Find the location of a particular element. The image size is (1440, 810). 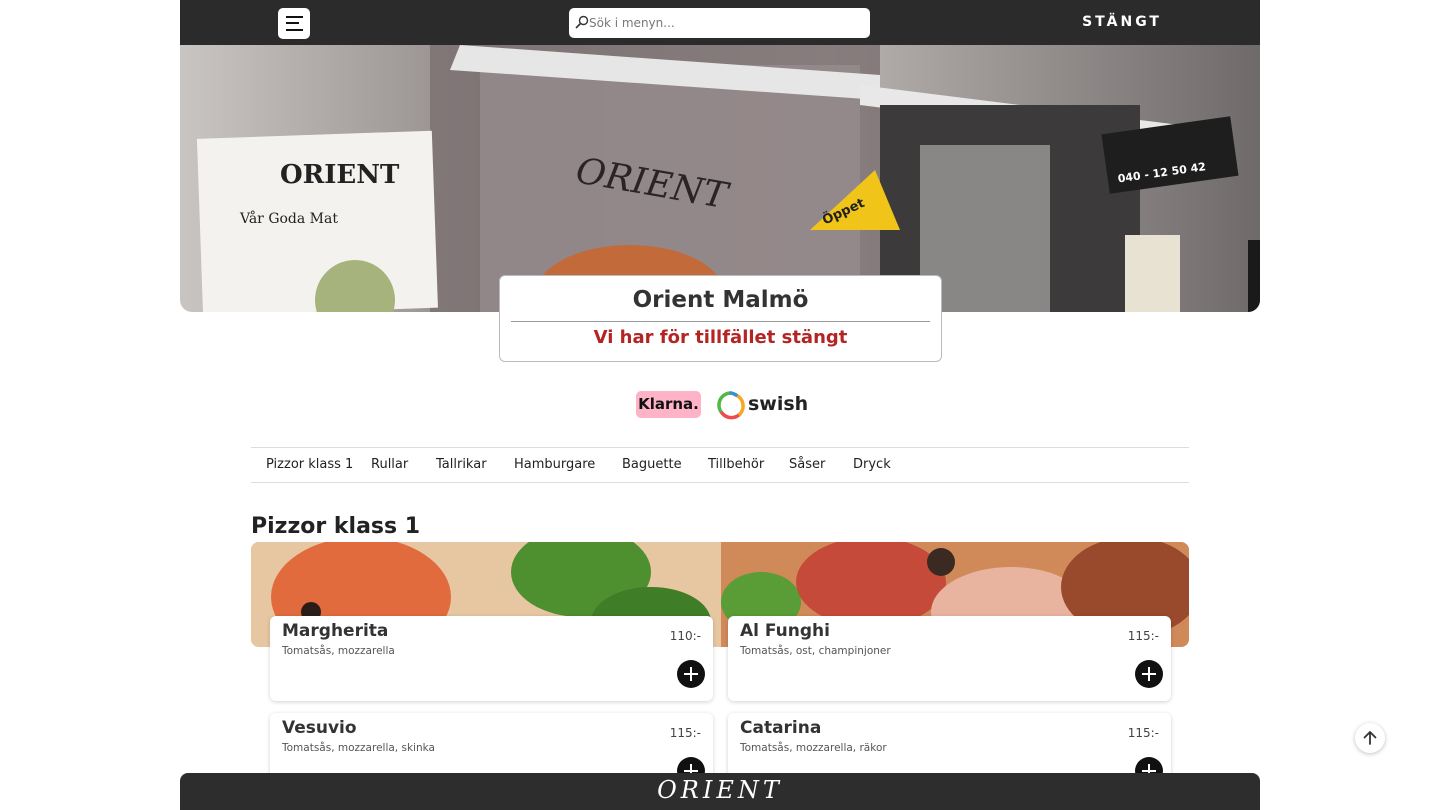

arrow-up-icon is located at coordinates (1370, 738).